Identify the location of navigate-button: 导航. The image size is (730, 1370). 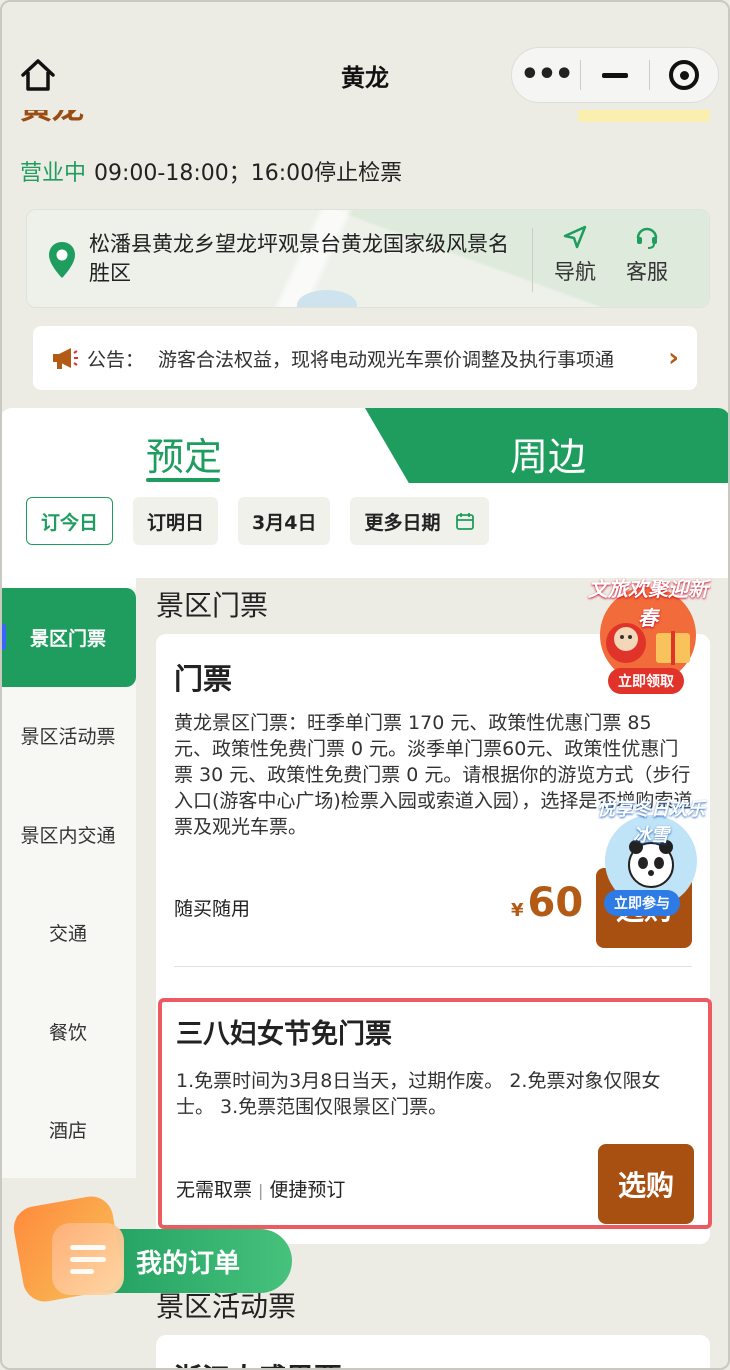
(575, 255).